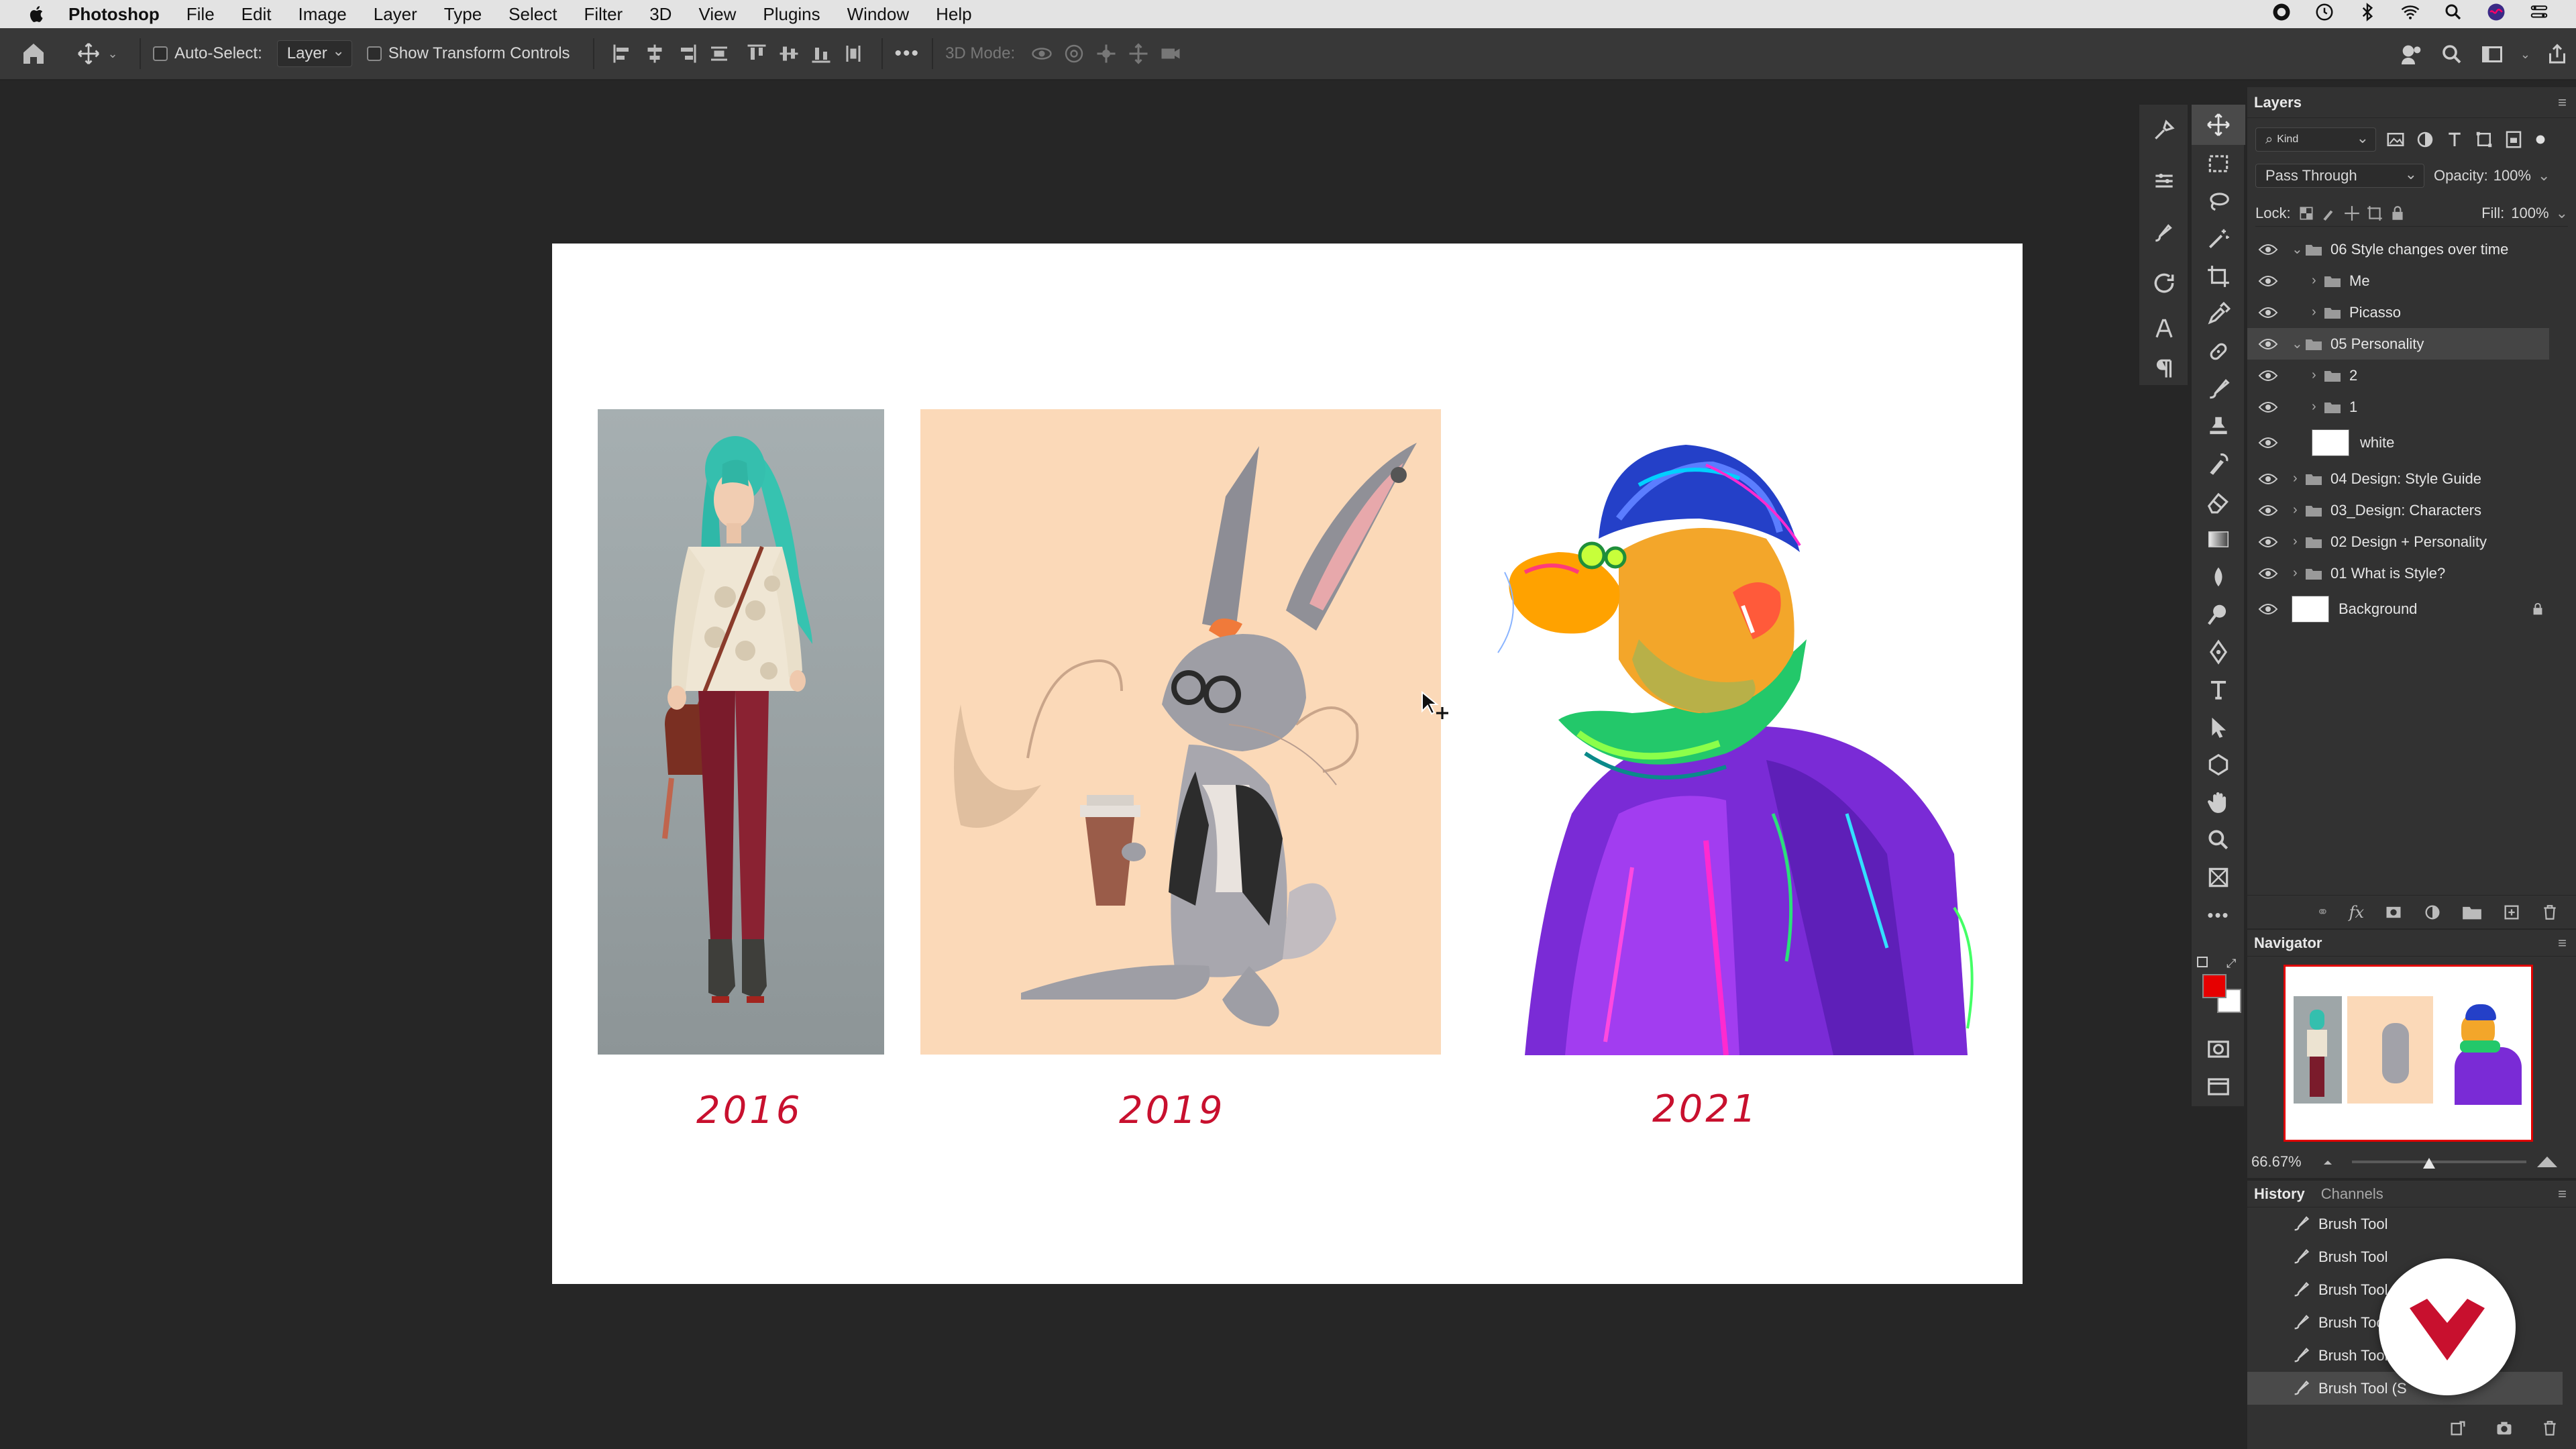 Image resolution: width=2576 pixels, height=1449 pixels. What do you see at coordinates (2398, 375) in the screenshot?
I see `layer-row-2: › 2` at bounding box center [2398, 375].